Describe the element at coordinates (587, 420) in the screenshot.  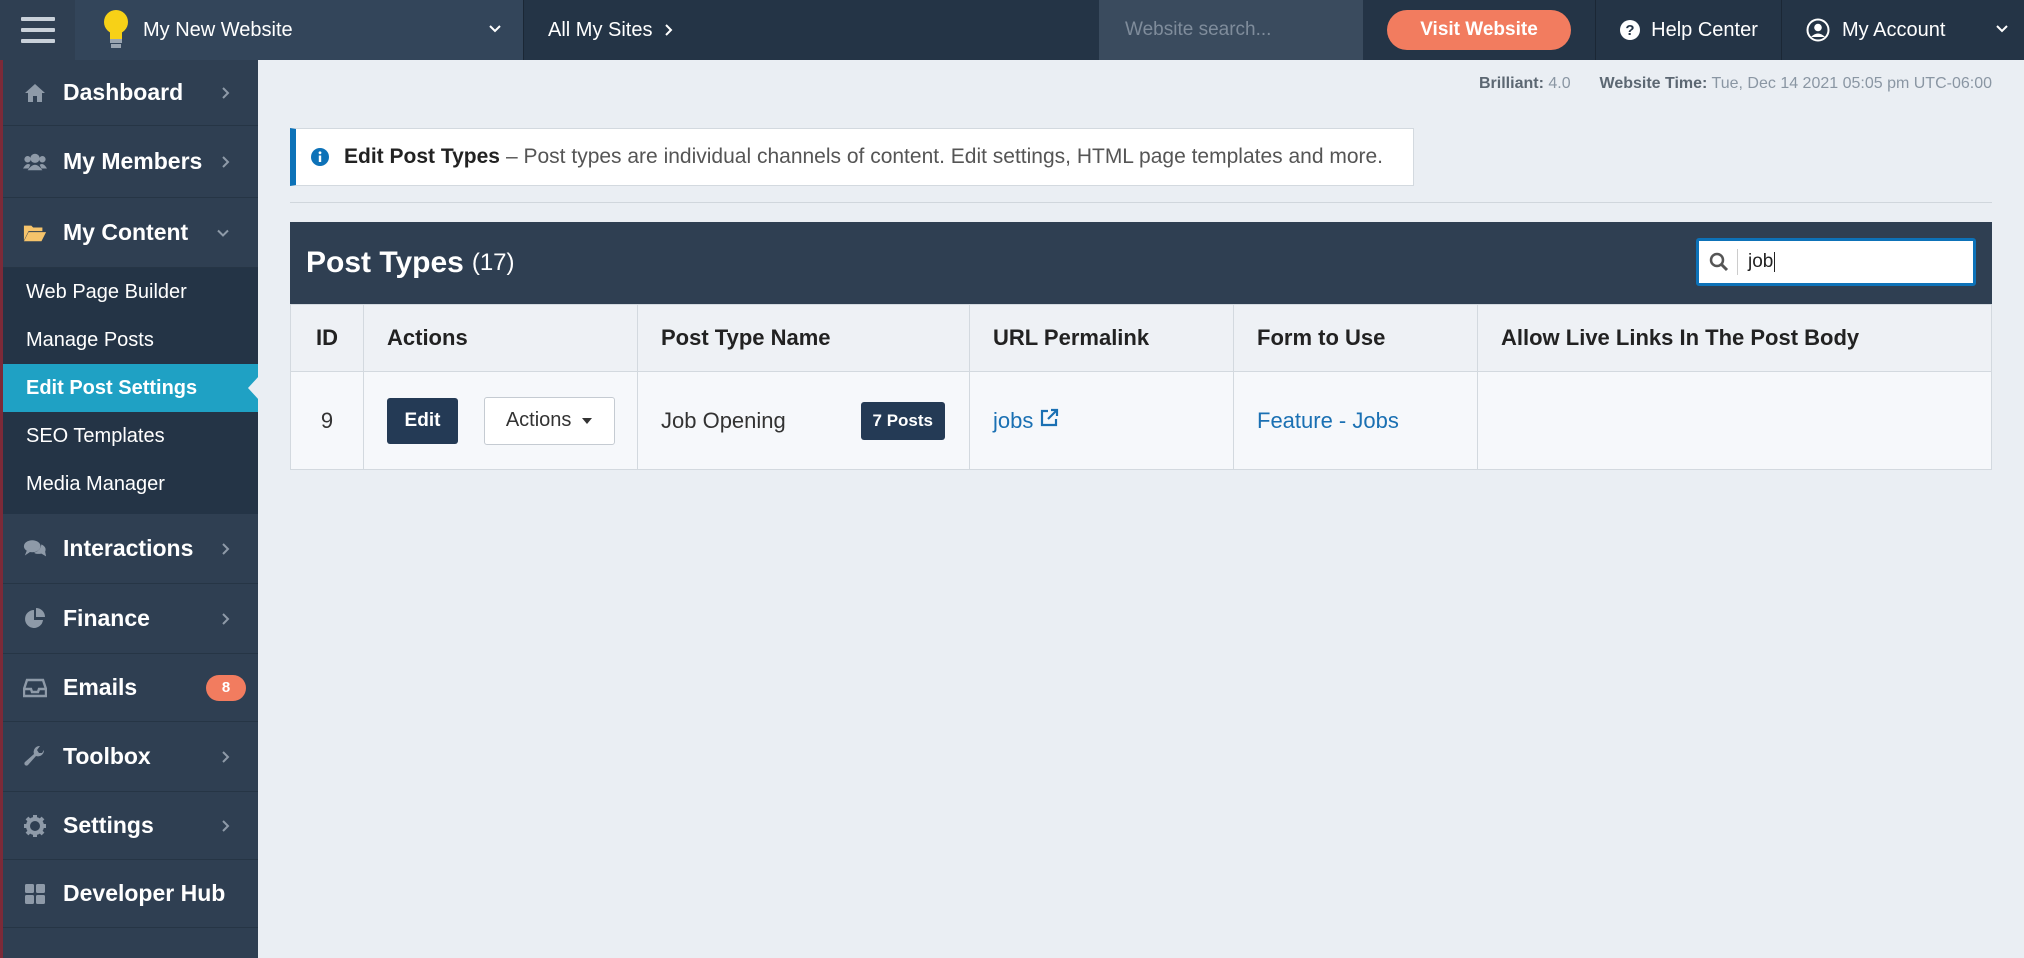
I see `caret-down-icon` at that location.